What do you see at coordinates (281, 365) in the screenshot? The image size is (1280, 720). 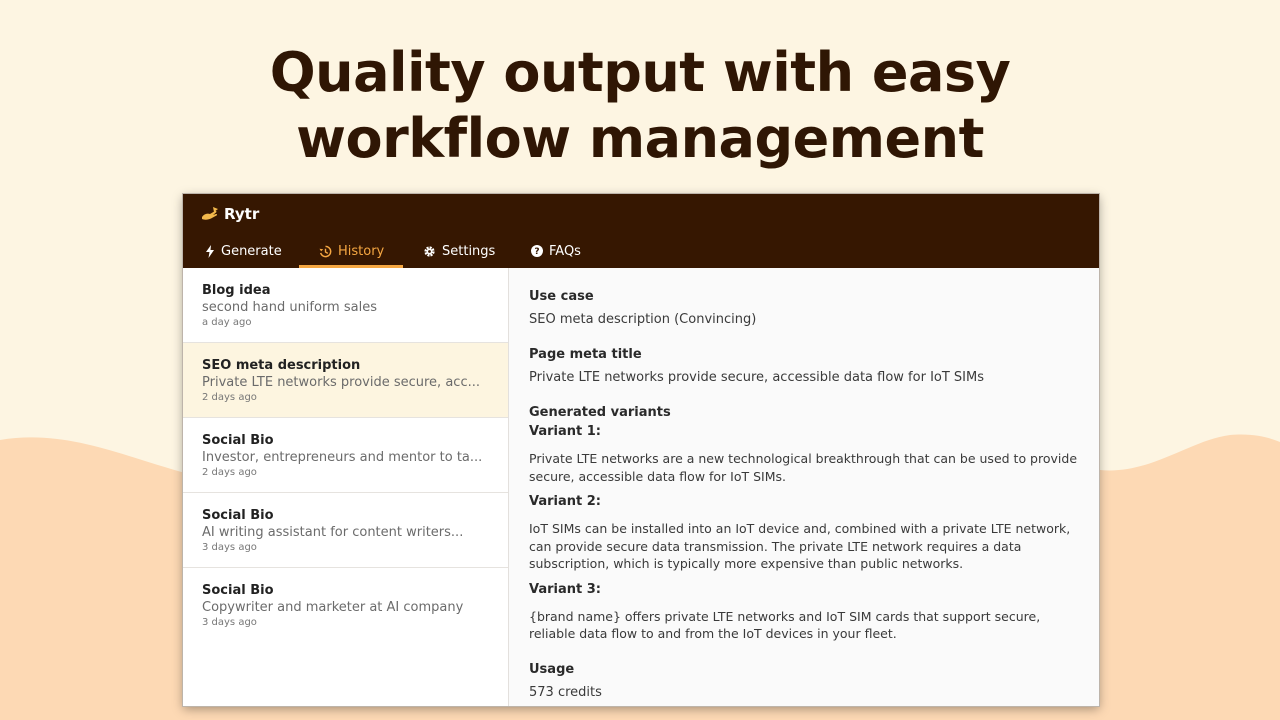 I see `history-item-title: SEO meta description` at bounding box center [281, 365].